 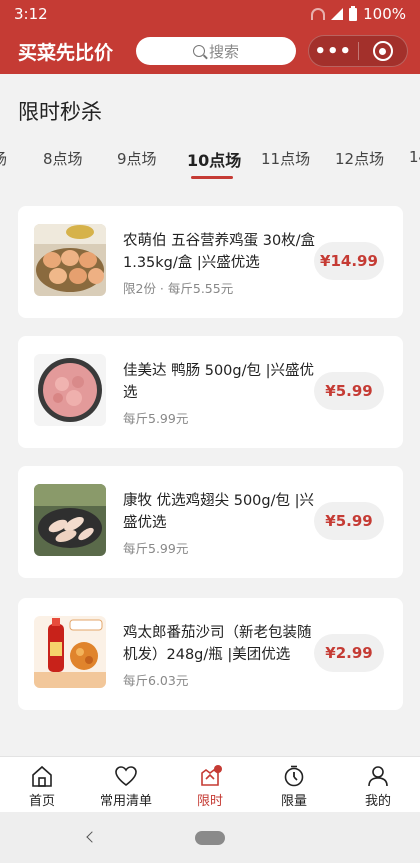 I want to click on tabbar-flash-sale: 限时, so click(x=210, y=784).